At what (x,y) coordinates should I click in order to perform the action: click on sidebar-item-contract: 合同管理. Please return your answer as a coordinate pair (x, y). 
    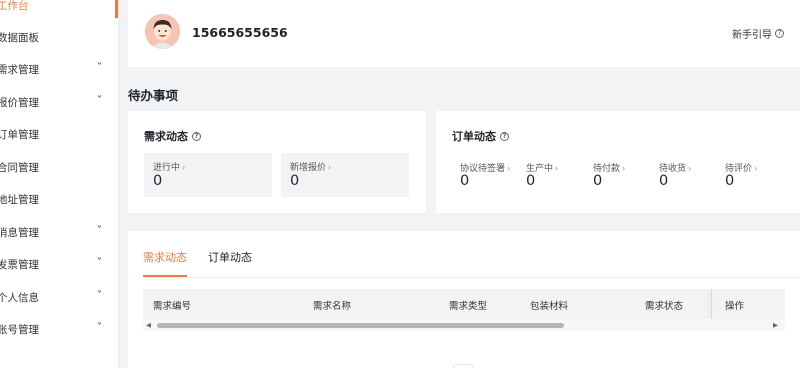
    Looking at the image, I should click on (56, 167).